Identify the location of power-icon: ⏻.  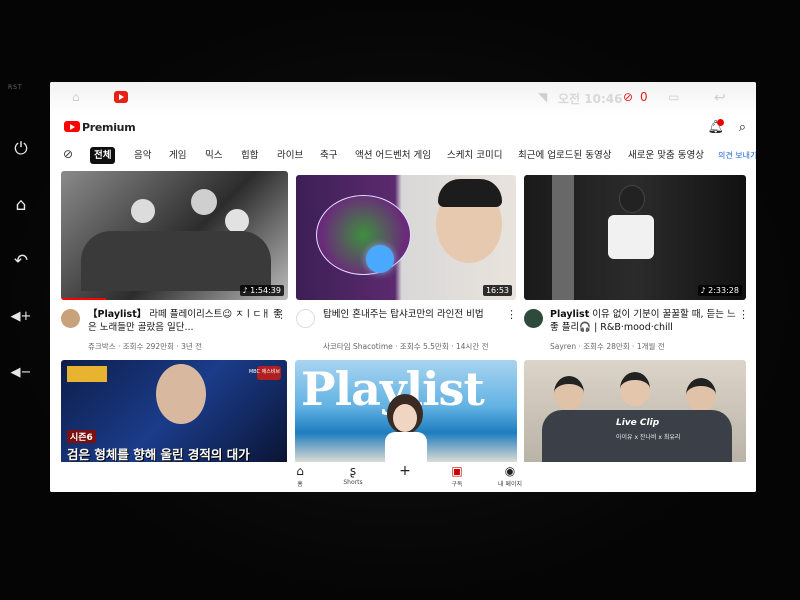
(21, 149).